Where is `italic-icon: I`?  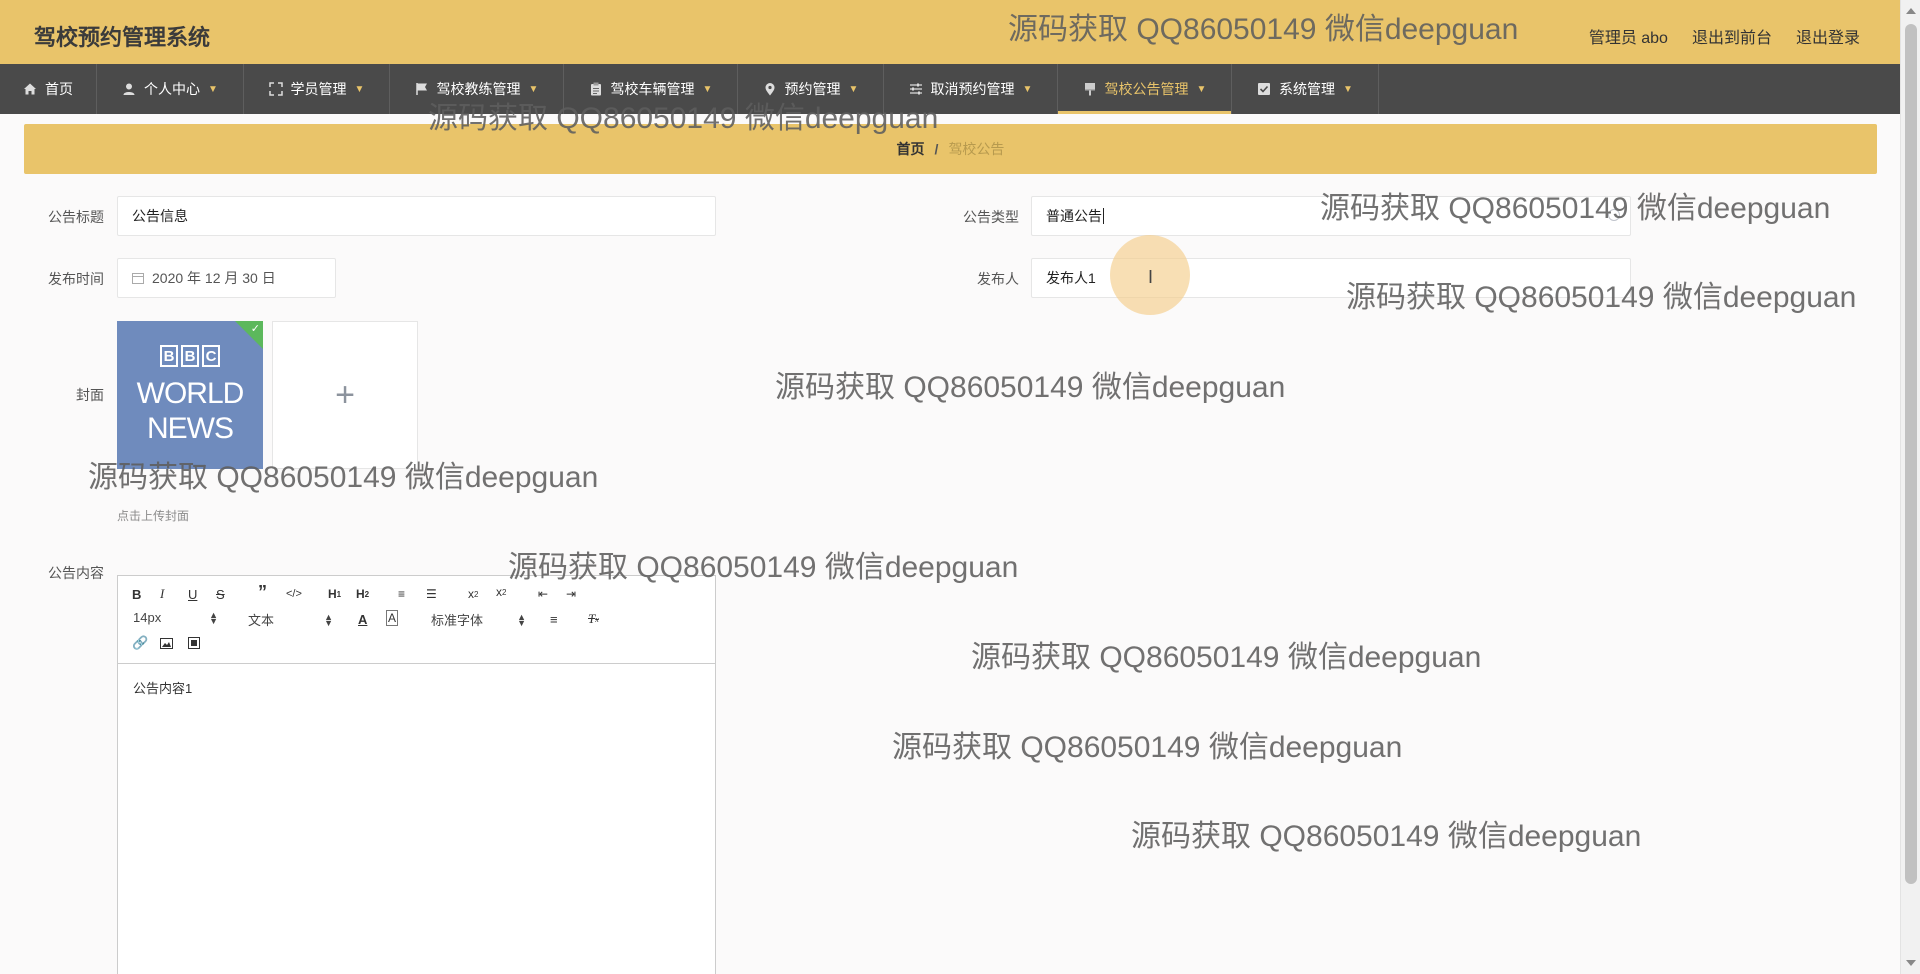
italic-icon: I is located at coordinates (162, 594).